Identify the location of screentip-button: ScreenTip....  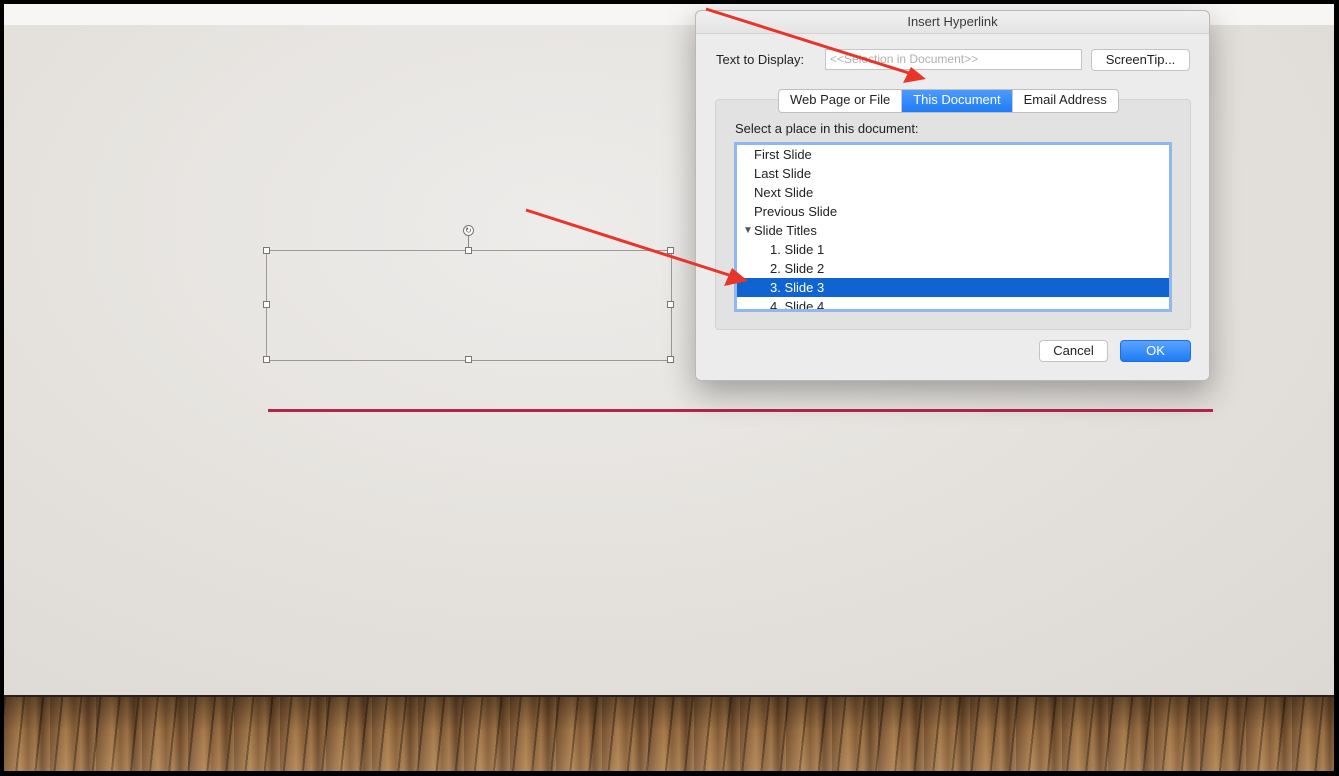
(1140, 60).